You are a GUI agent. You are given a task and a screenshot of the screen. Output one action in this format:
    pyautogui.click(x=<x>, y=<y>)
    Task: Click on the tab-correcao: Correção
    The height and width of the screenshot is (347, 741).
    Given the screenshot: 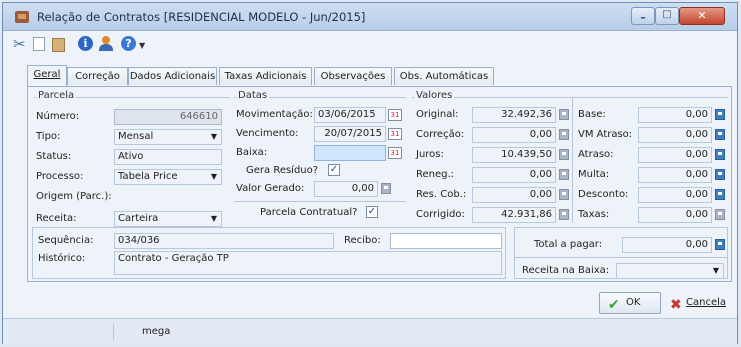 What is the action you would take?
    pyautogui.click(x=97, y=76)
    